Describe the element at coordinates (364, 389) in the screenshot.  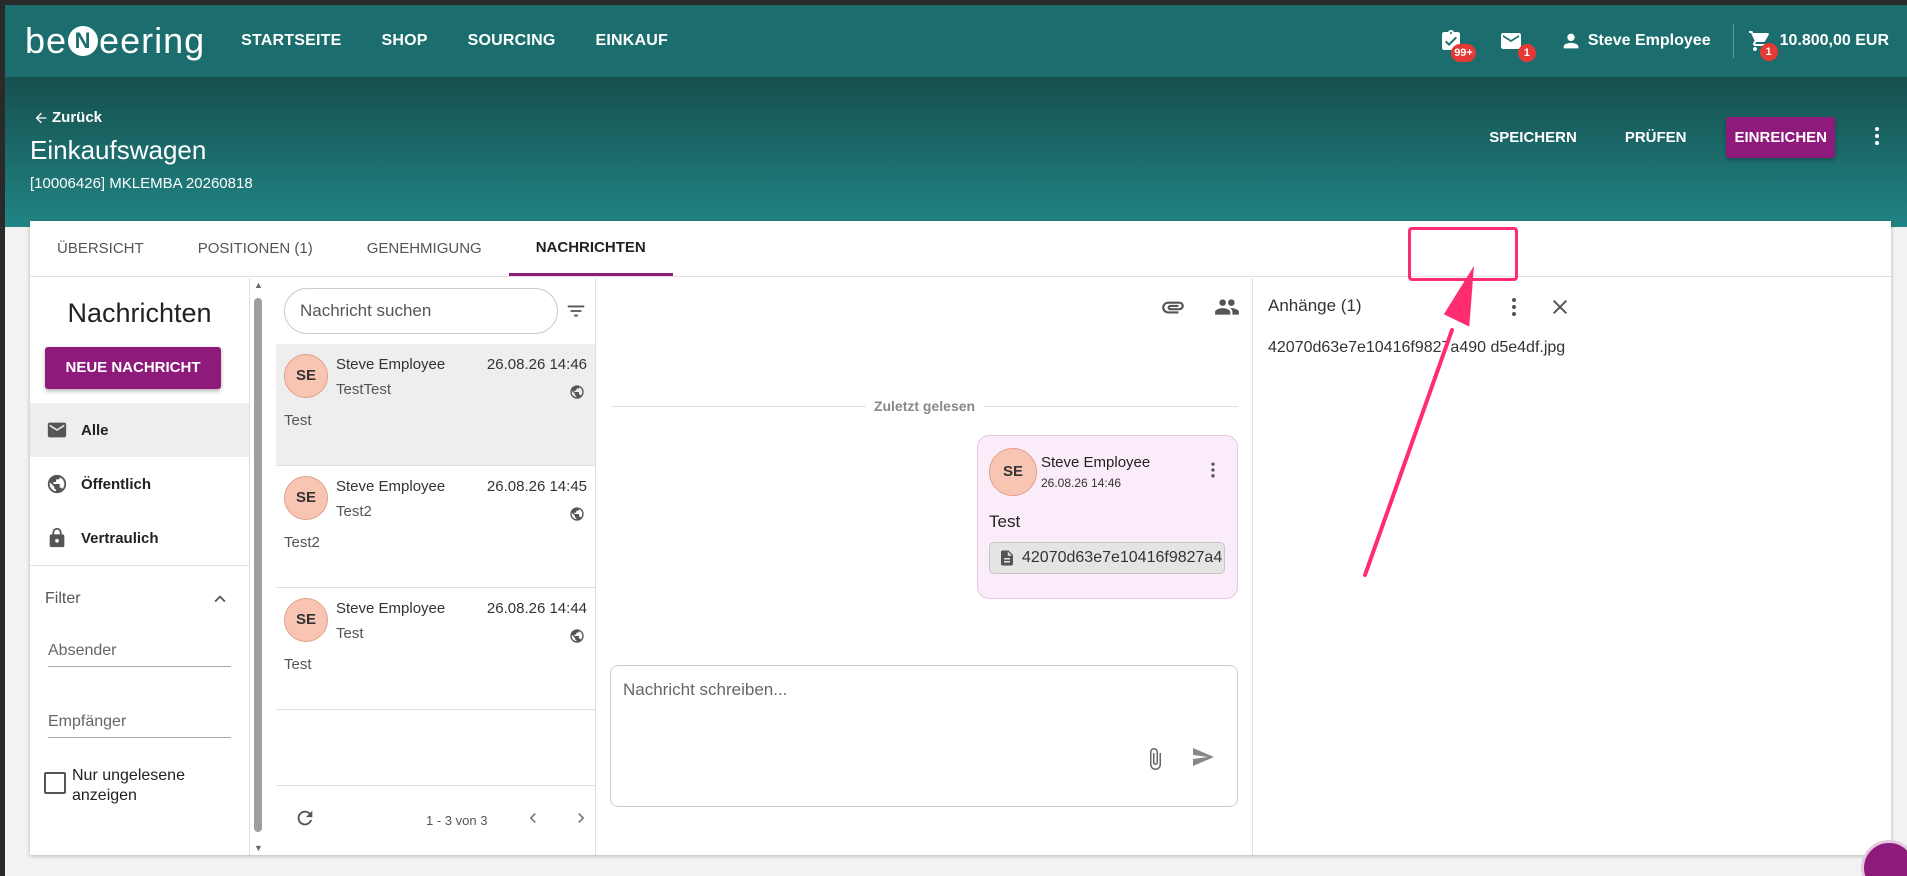
I see `message-subject: TestTest` at that location.